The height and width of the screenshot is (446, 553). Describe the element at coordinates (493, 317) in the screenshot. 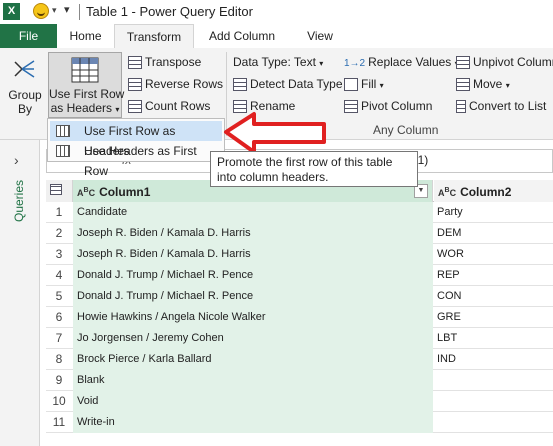

I see `cell-column2: GRE` at that location.